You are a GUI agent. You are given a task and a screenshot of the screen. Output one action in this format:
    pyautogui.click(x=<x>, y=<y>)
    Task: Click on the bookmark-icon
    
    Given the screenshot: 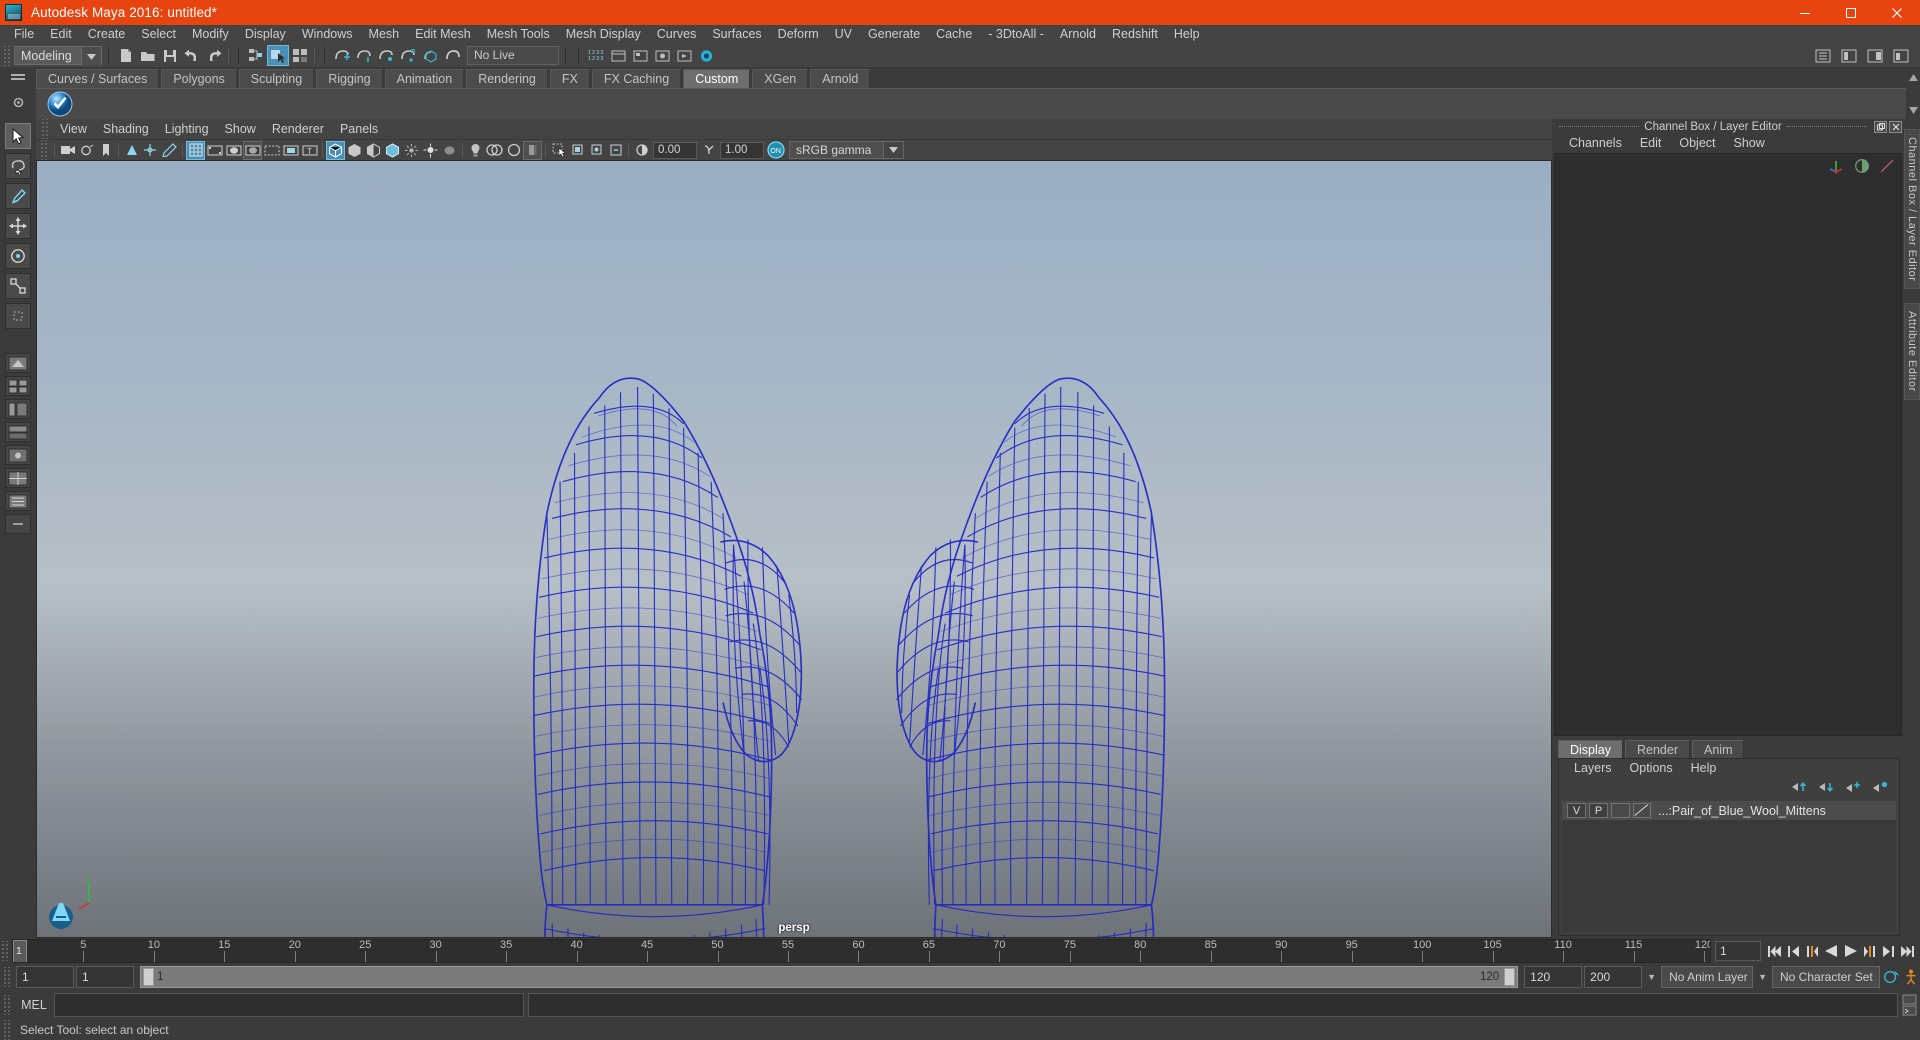 What is the action you would take?
    pyautogui.click(x=105, y=150)
    